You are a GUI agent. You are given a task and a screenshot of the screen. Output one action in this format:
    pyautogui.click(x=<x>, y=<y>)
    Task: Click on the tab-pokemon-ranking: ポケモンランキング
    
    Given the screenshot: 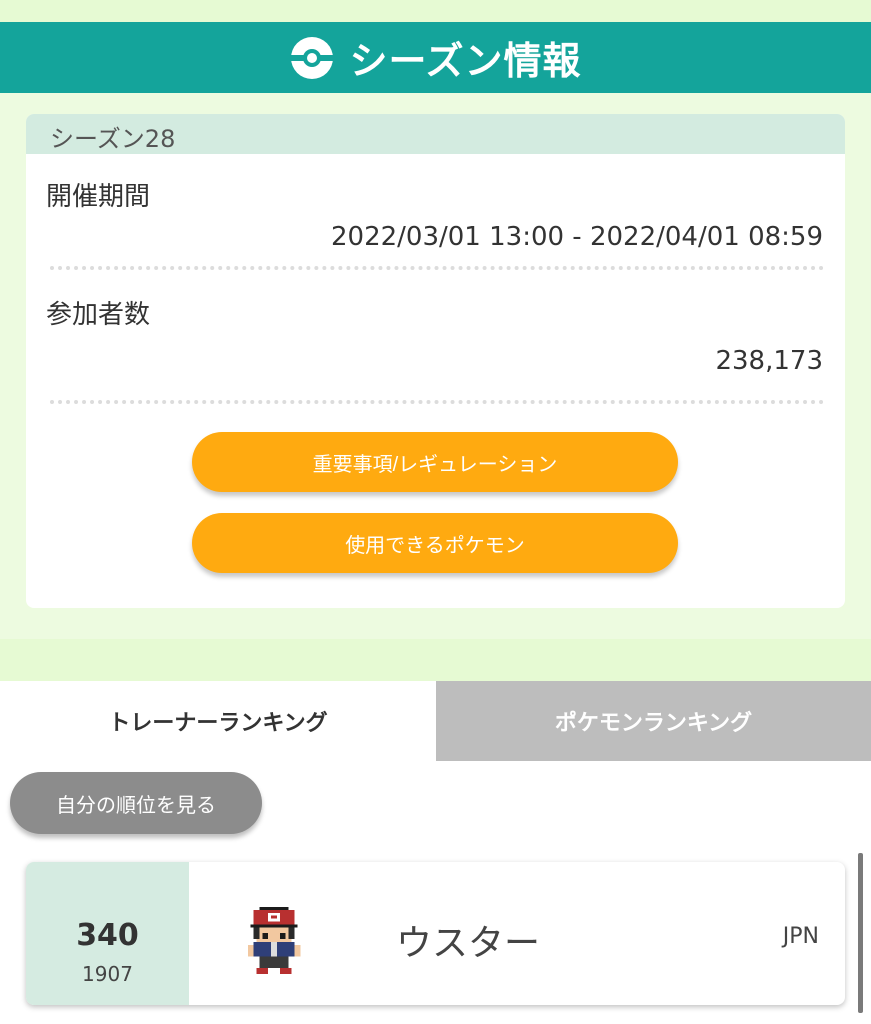 What is the action you would take?
    pyautogui.click(x=653, y=721)
    